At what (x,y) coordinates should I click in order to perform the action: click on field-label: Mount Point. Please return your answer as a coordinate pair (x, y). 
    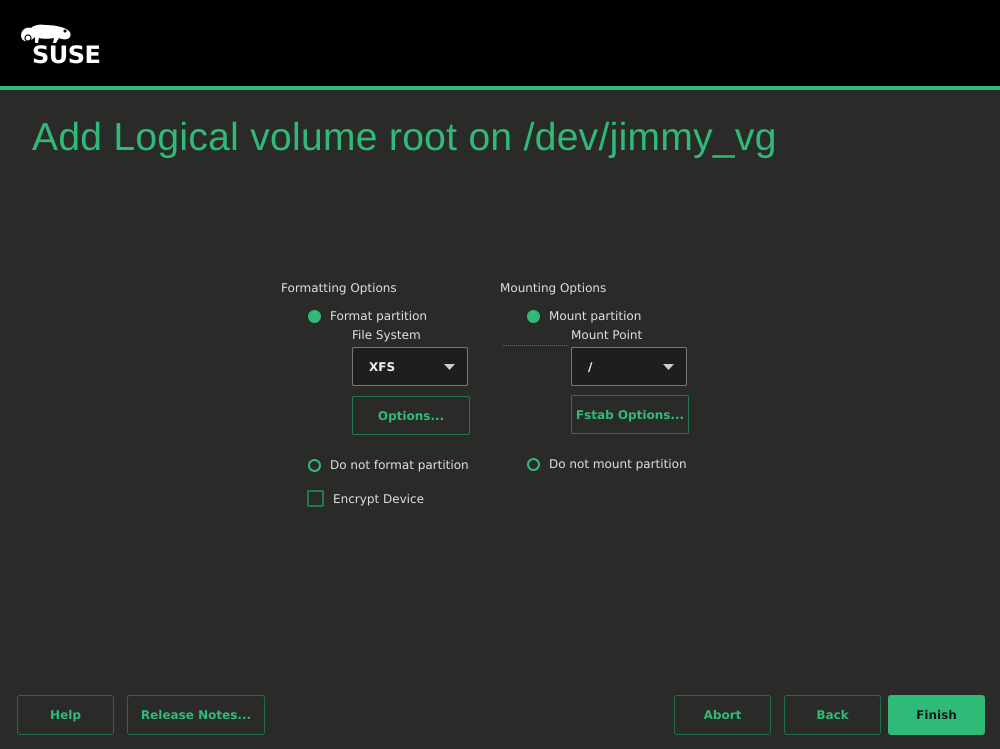
    Looking at the image, I should click on (607, 335).